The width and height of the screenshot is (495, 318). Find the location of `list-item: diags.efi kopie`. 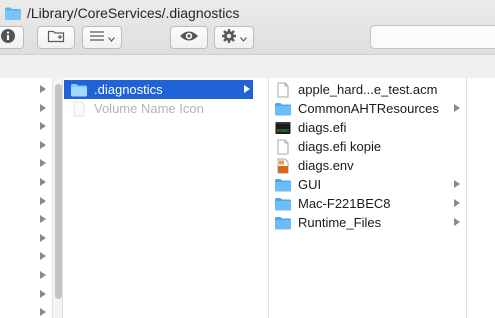

list-item: diags.efi kopie is located at coordinates (368, 146).